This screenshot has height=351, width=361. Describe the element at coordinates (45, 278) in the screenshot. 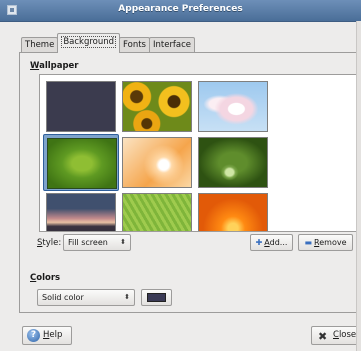

I see `colors-heading: Colors` at that location.